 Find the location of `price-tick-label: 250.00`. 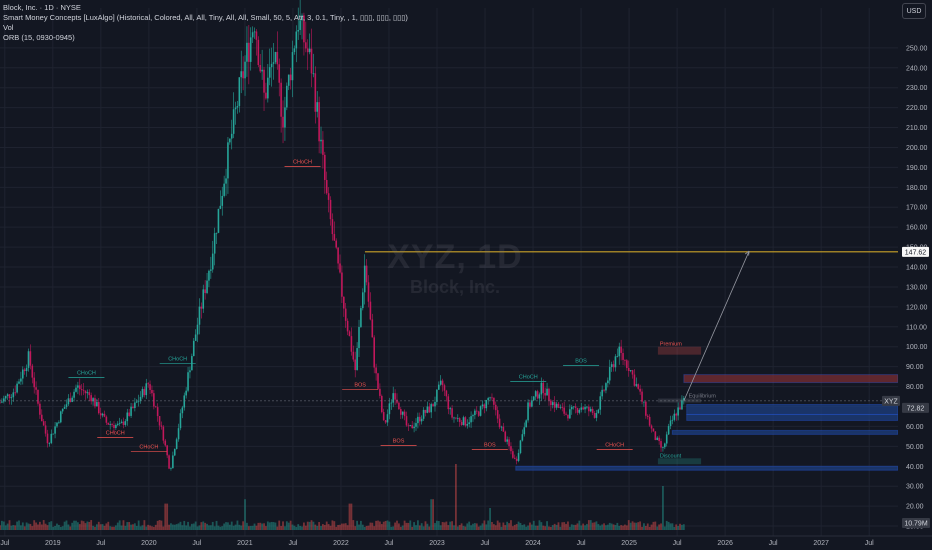

price-tick-label: 250.00 is located at coordinates (917, 48).